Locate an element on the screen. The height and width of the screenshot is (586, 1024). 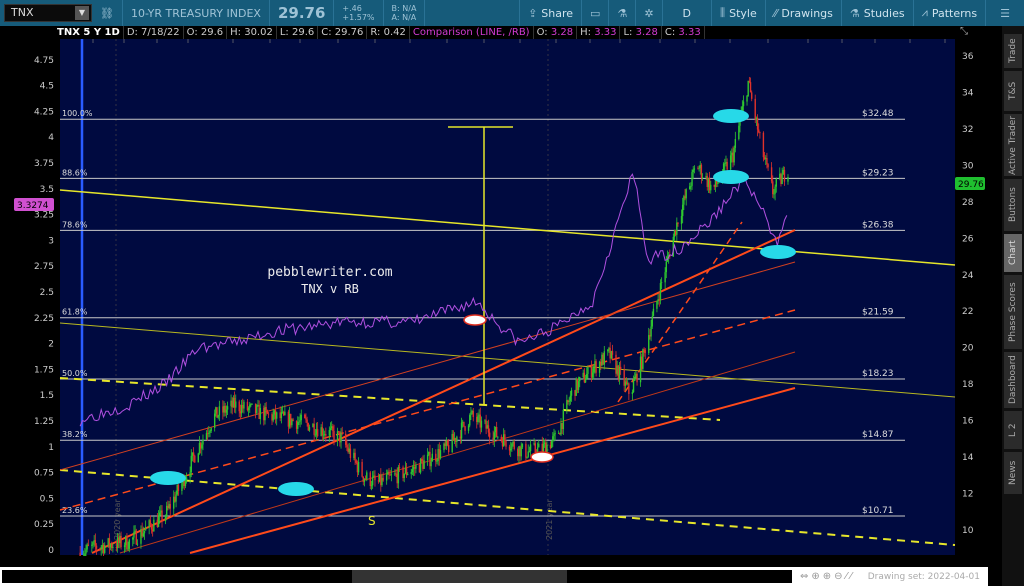
menu-button: ☰ is located at coordinates (1004, 13).